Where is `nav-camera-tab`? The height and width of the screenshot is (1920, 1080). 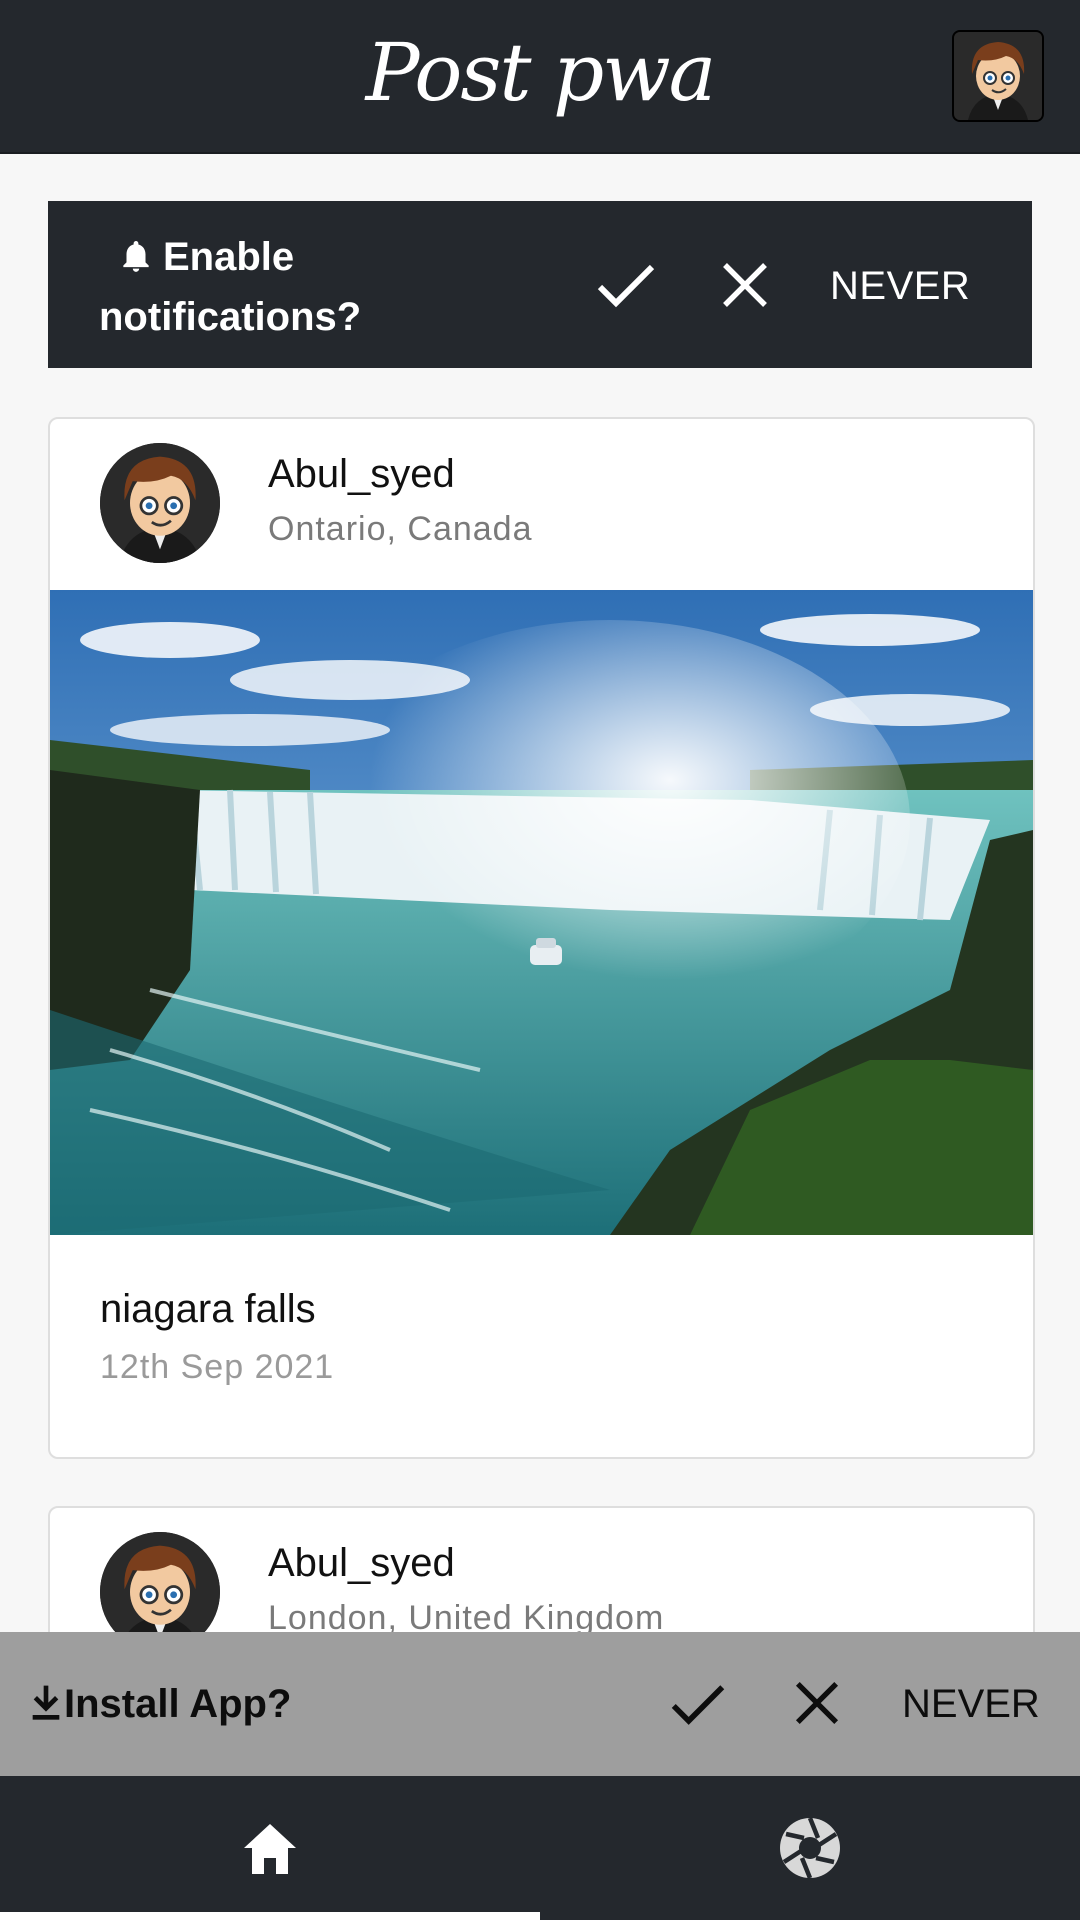
nav-camera-tab is located at coordinates (810, 1848).